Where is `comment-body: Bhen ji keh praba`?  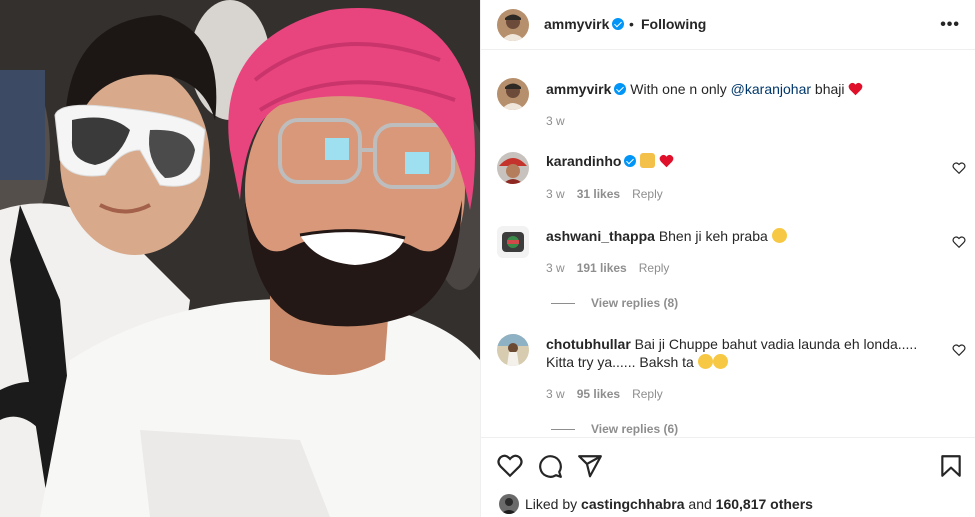 comment-body: Bhen ji keh praba is located at coordinates (713, 236).